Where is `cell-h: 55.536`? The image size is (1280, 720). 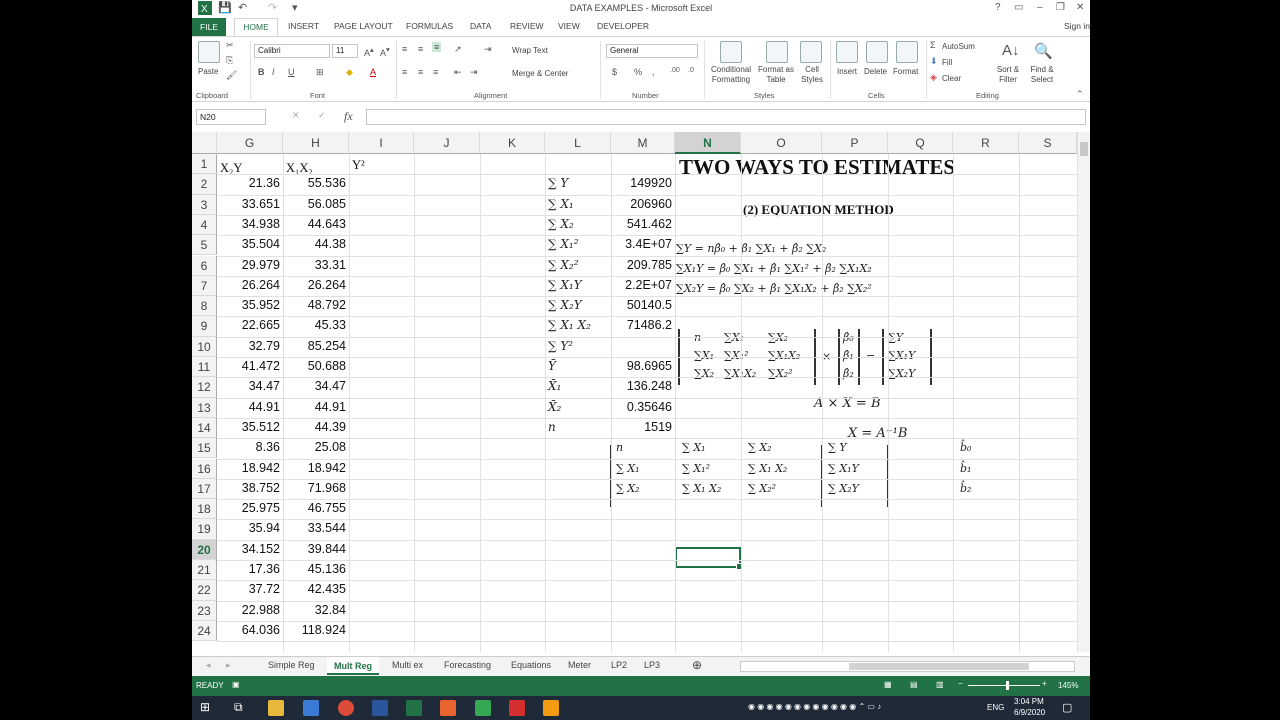
cell-h: 55.536 is located at coordinates (316, 183).